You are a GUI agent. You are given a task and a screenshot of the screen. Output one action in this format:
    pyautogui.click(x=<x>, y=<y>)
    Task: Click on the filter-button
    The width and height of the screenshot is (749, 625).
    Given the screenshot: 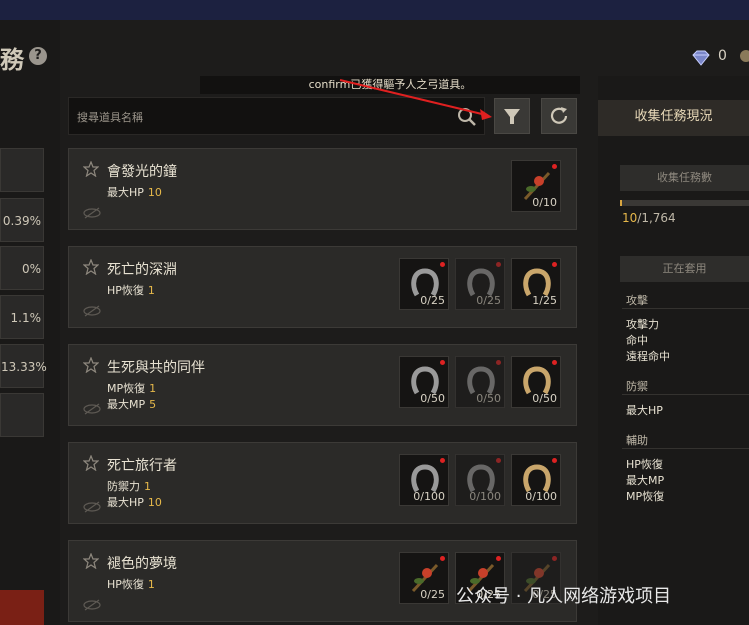 What is the action you would take?
    pyautogui.click(x=512, y=116)
    